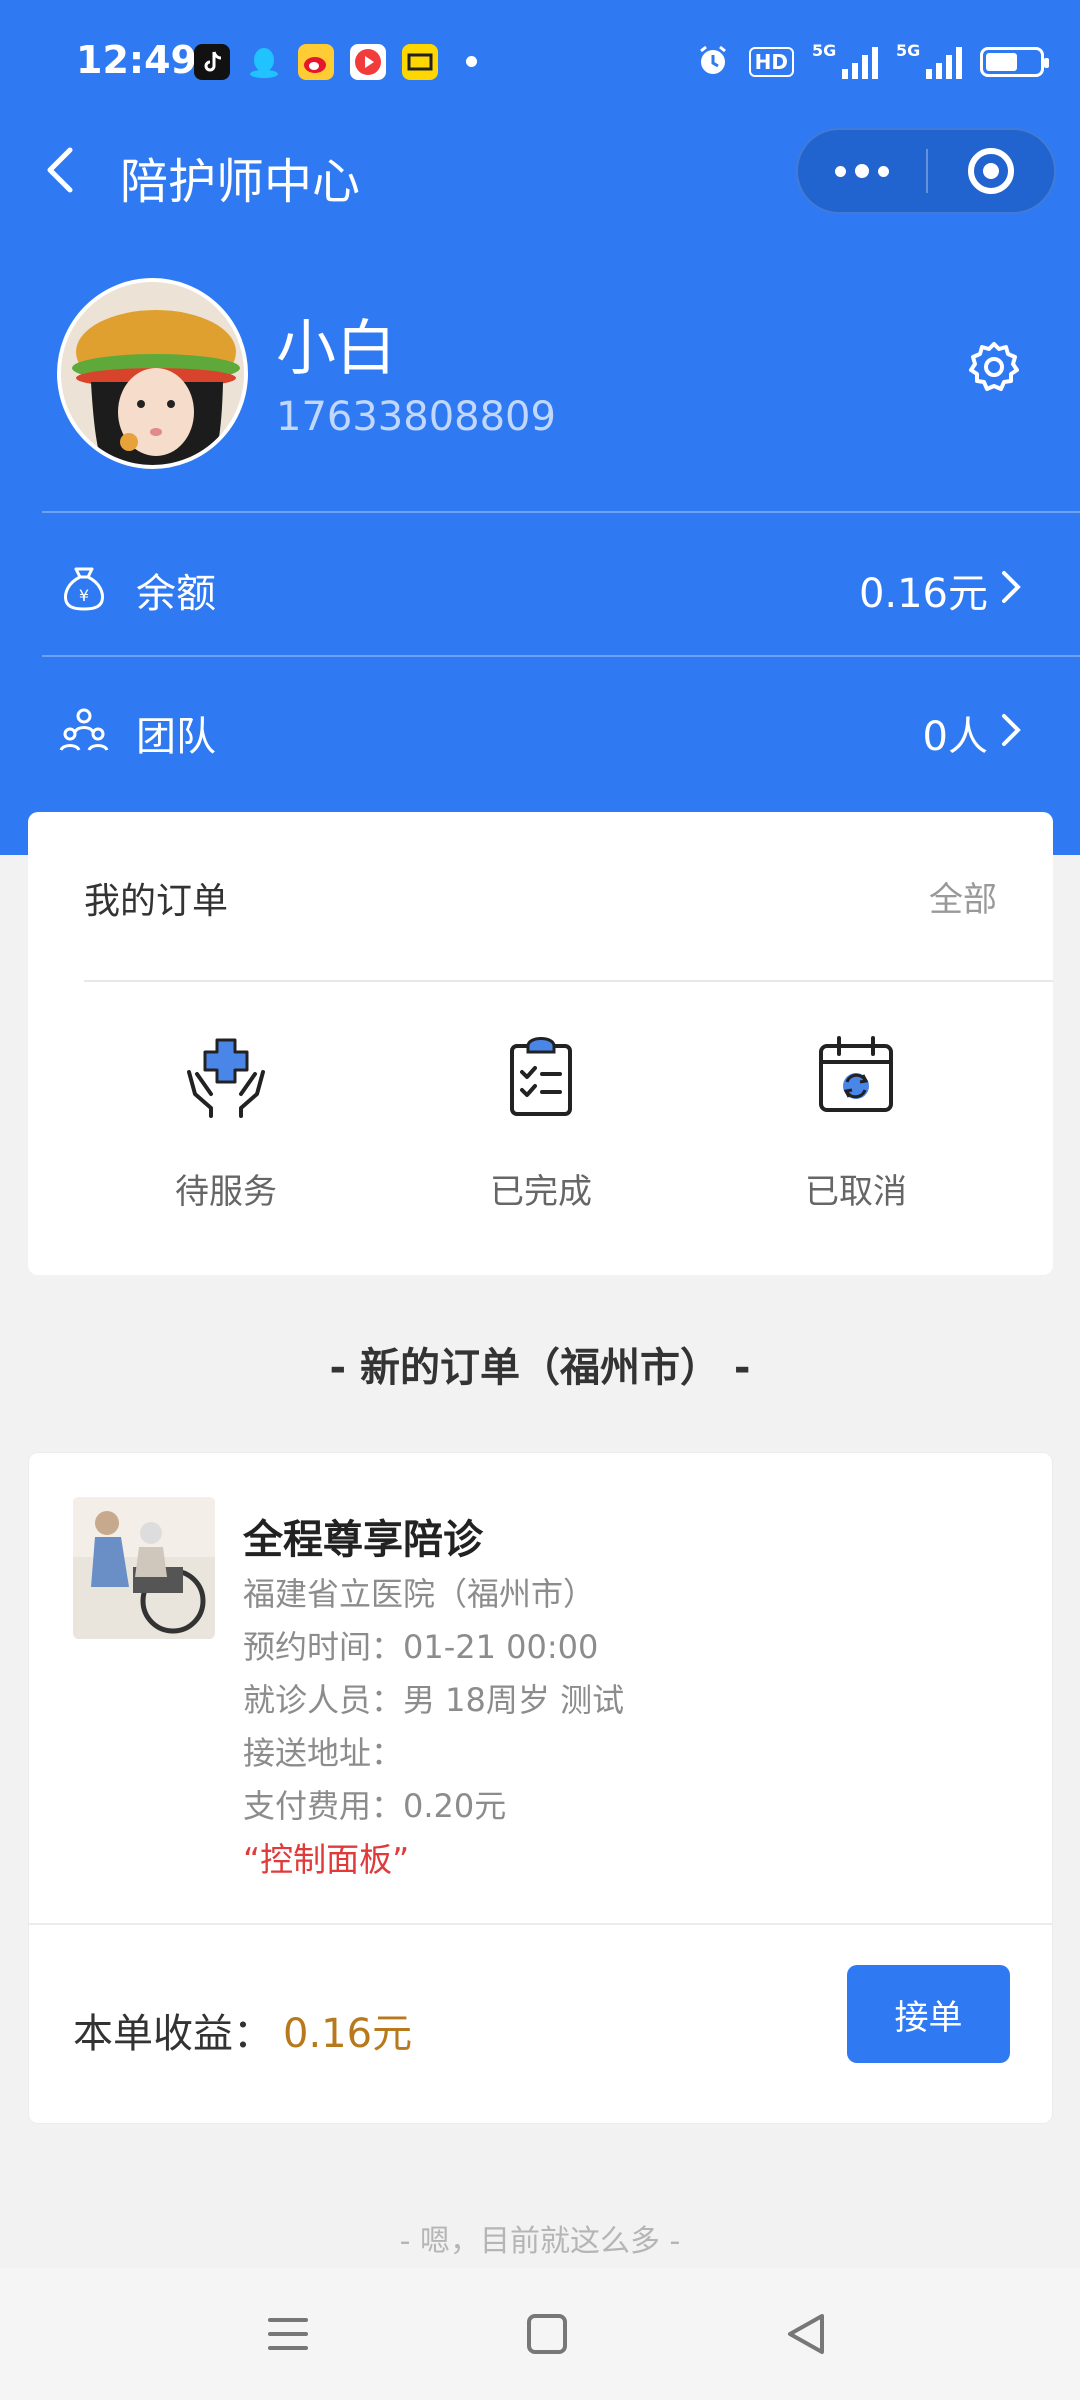 The height and width of the screenshot is (2400, 1080). I want to click on new-orders-title: - 新的订单（福州市） -, so click(540, 1368).